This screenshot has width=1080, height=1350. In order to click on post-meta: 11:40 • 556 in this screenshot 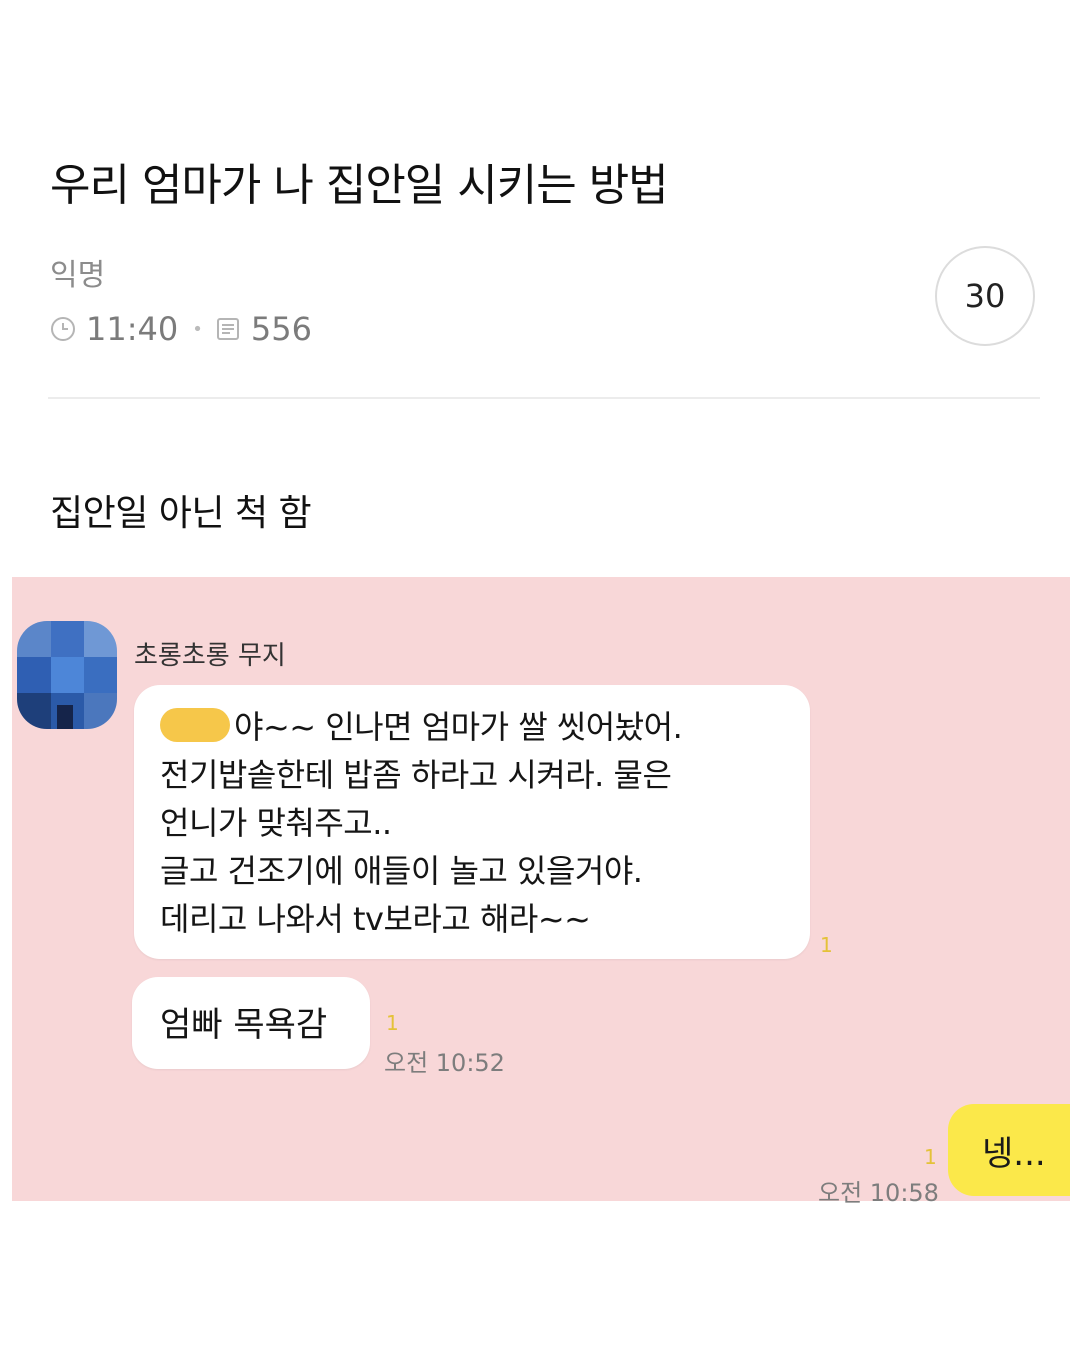, I will do `click(181, 329)`.